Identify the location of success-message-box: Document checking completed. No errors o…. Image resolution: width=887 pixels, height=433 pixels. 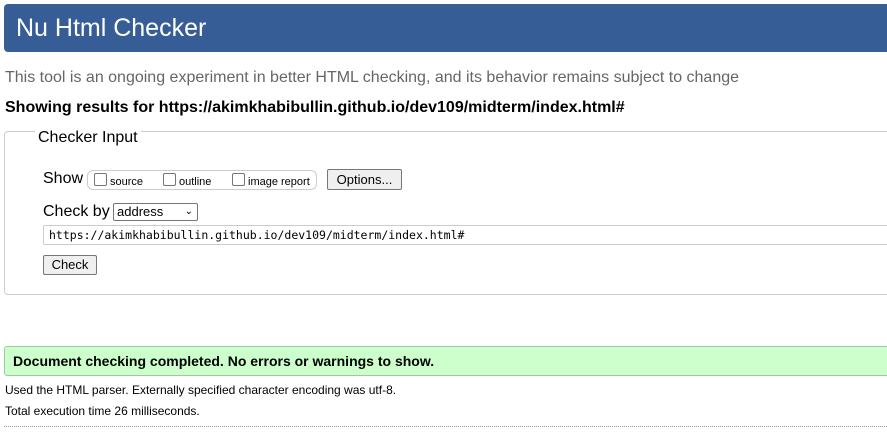
(445, 361).